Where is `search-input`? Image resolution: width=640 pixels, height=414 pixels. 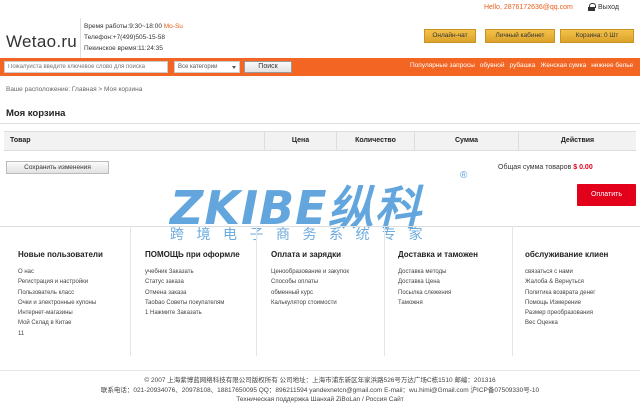
search-input is located at coordinates (86, 67).